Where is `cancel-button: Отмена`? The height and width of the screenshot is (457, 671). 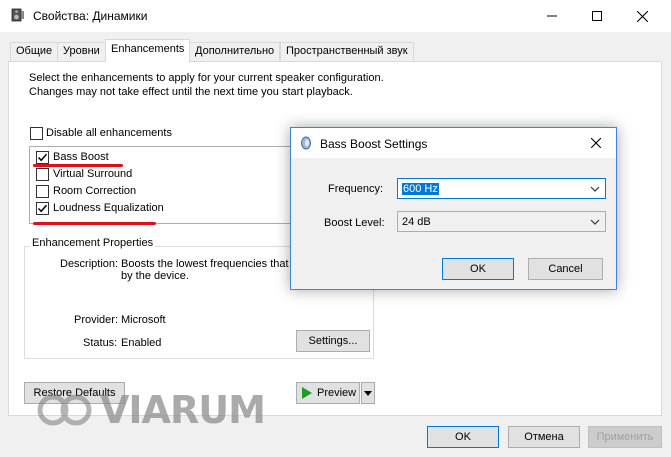 cancel-button: Отмена is located at coordinates (544, 437).